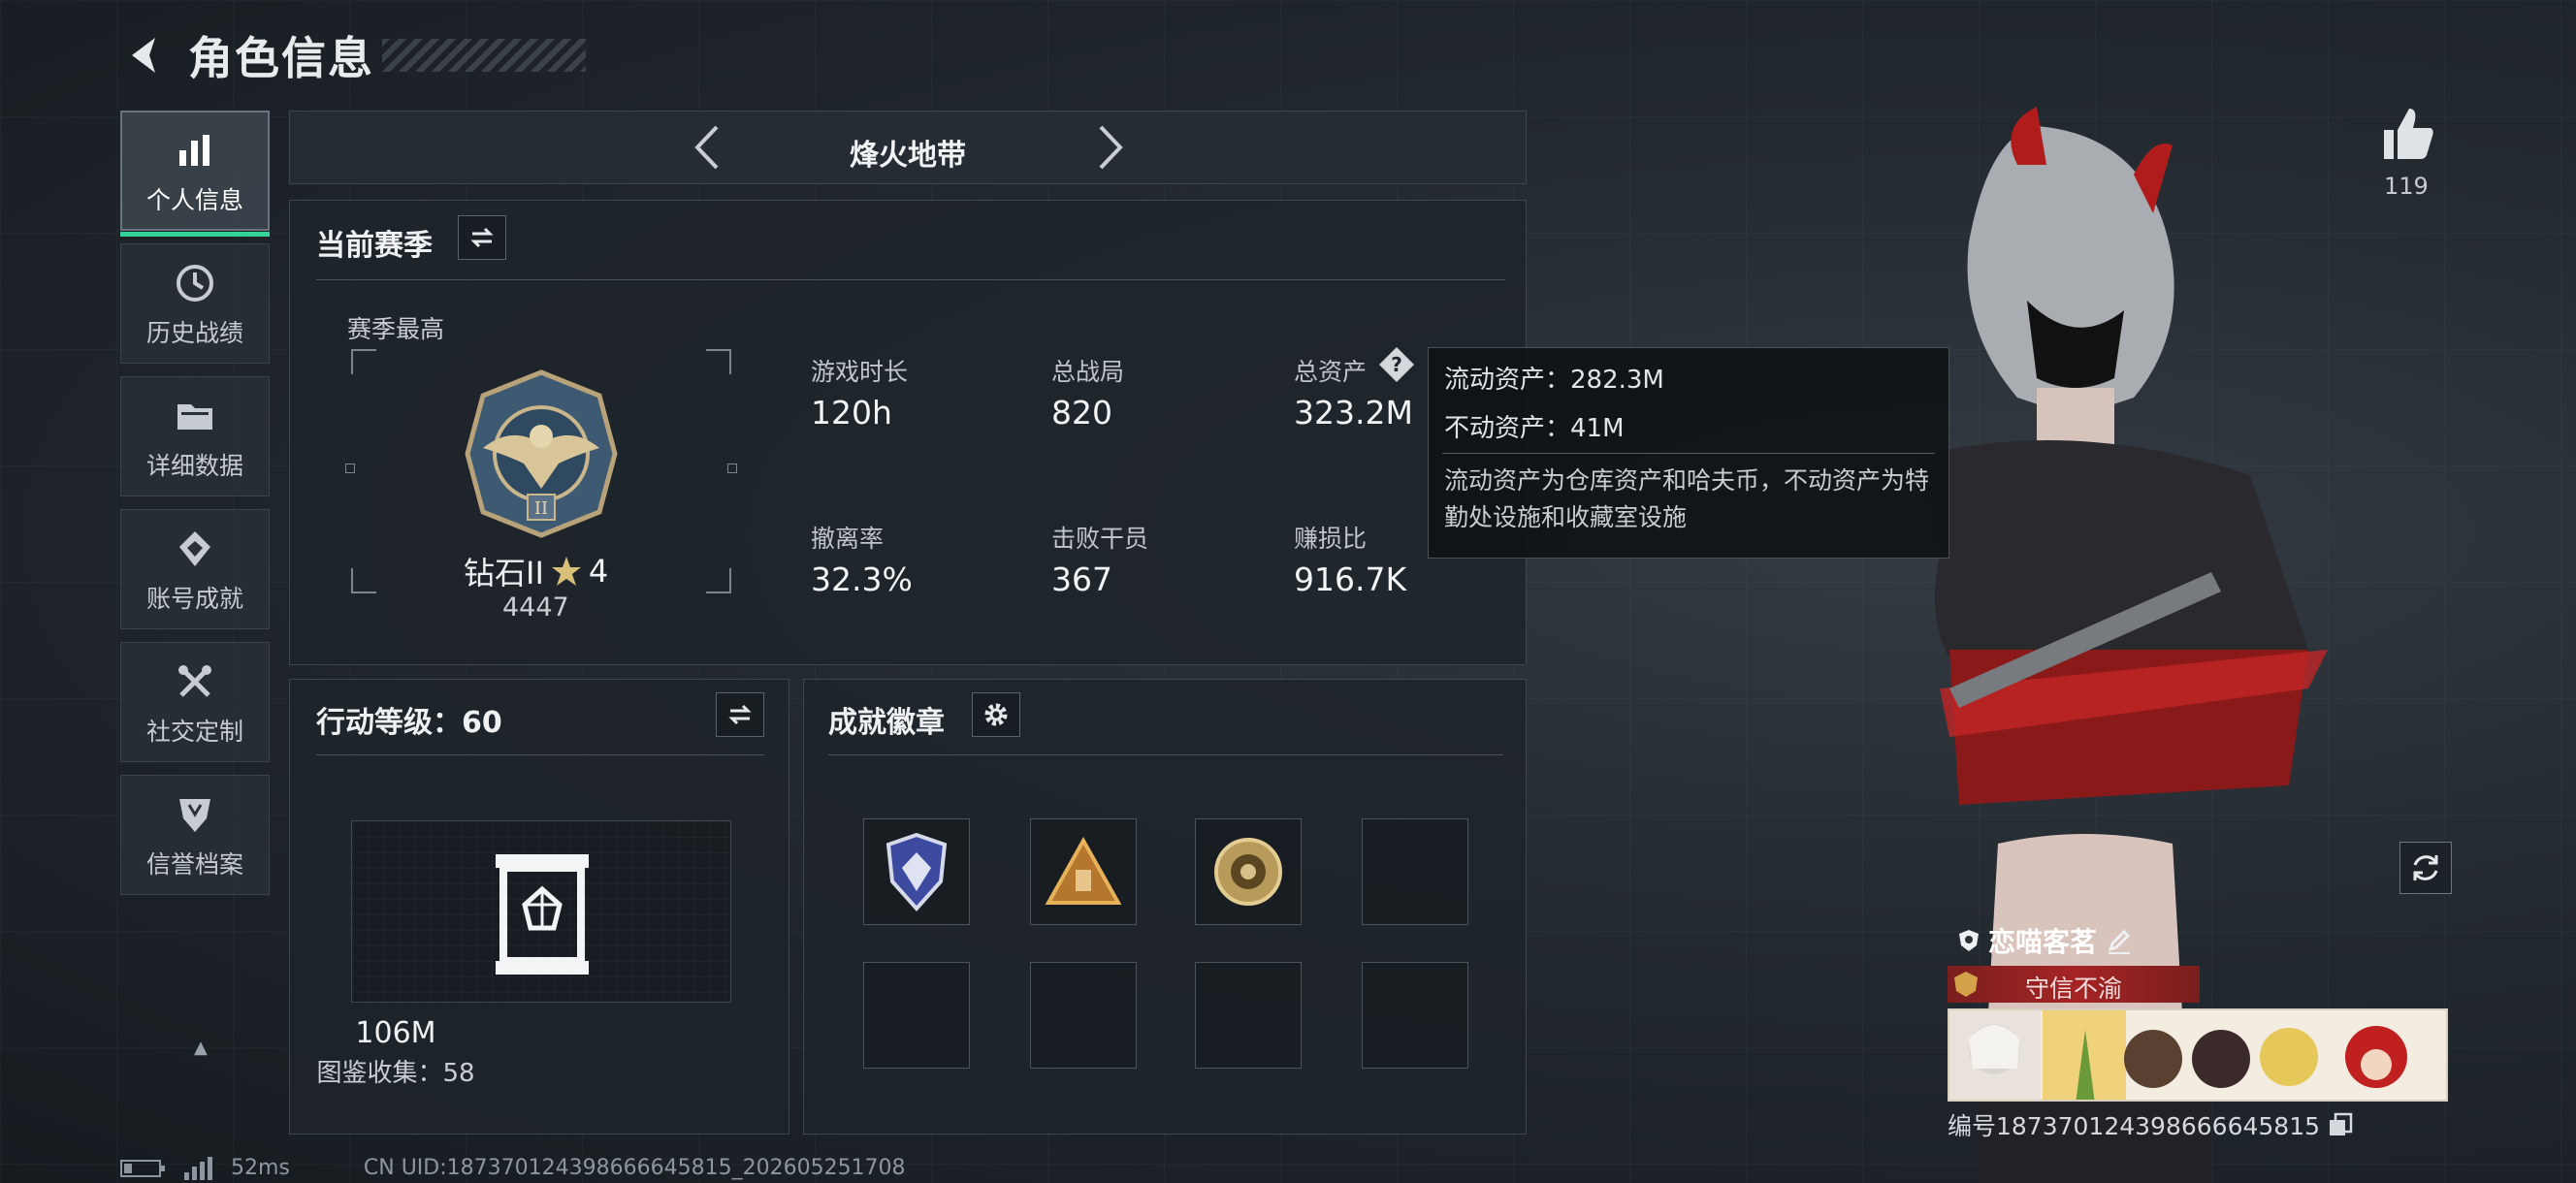 The width and height of the screenshot is (2576, 1183). I want to click on thumbs-up-icon, so click(2407, 134).